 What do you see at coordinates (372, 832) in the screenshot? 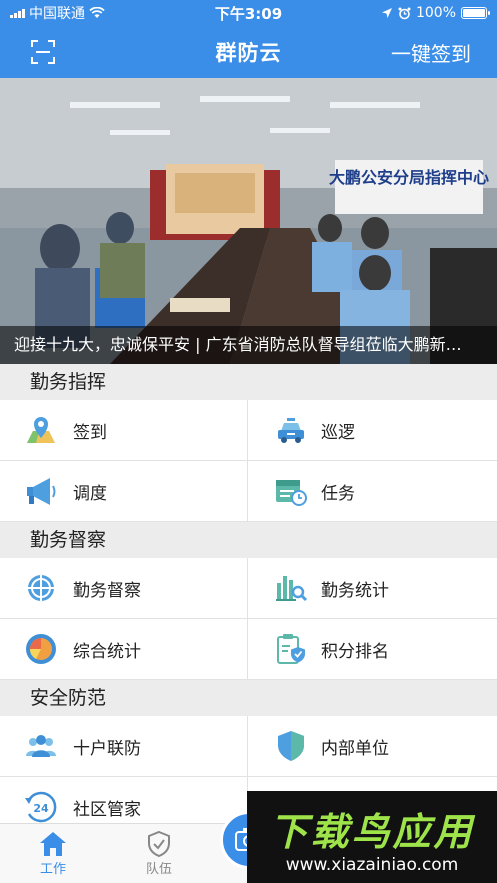
I see `watermark-title: 下载鸟应用` at bounding box center [372, 832].